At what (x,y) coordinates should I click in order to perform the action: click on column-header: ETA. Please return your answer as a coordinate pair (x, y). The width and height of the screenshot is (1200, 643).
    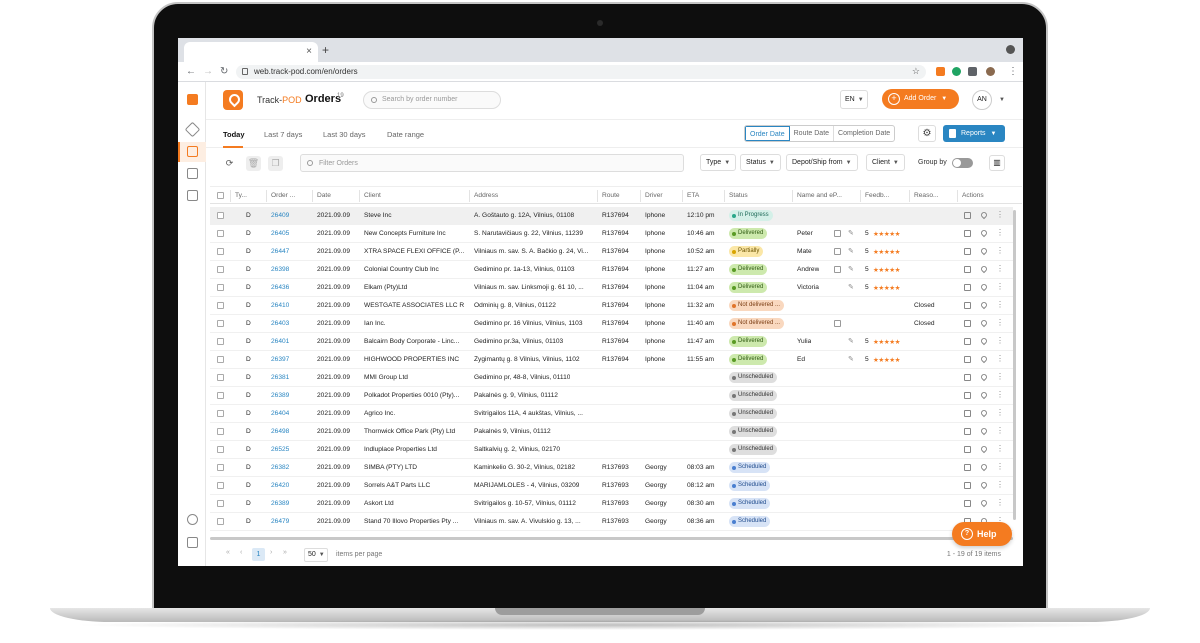
    Looking at the image, I should click on (693, 195).